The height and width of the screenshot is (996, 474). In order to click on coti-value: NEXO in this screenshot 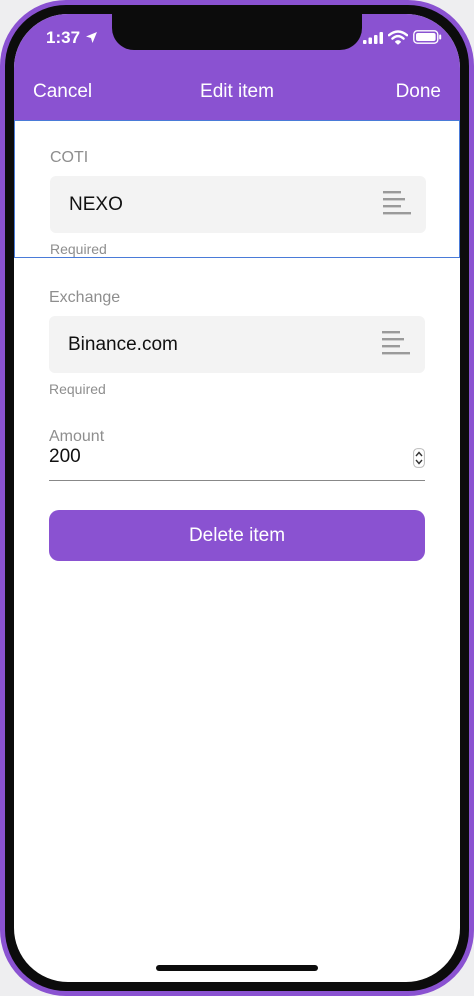, I will do `click(96, 204)`.